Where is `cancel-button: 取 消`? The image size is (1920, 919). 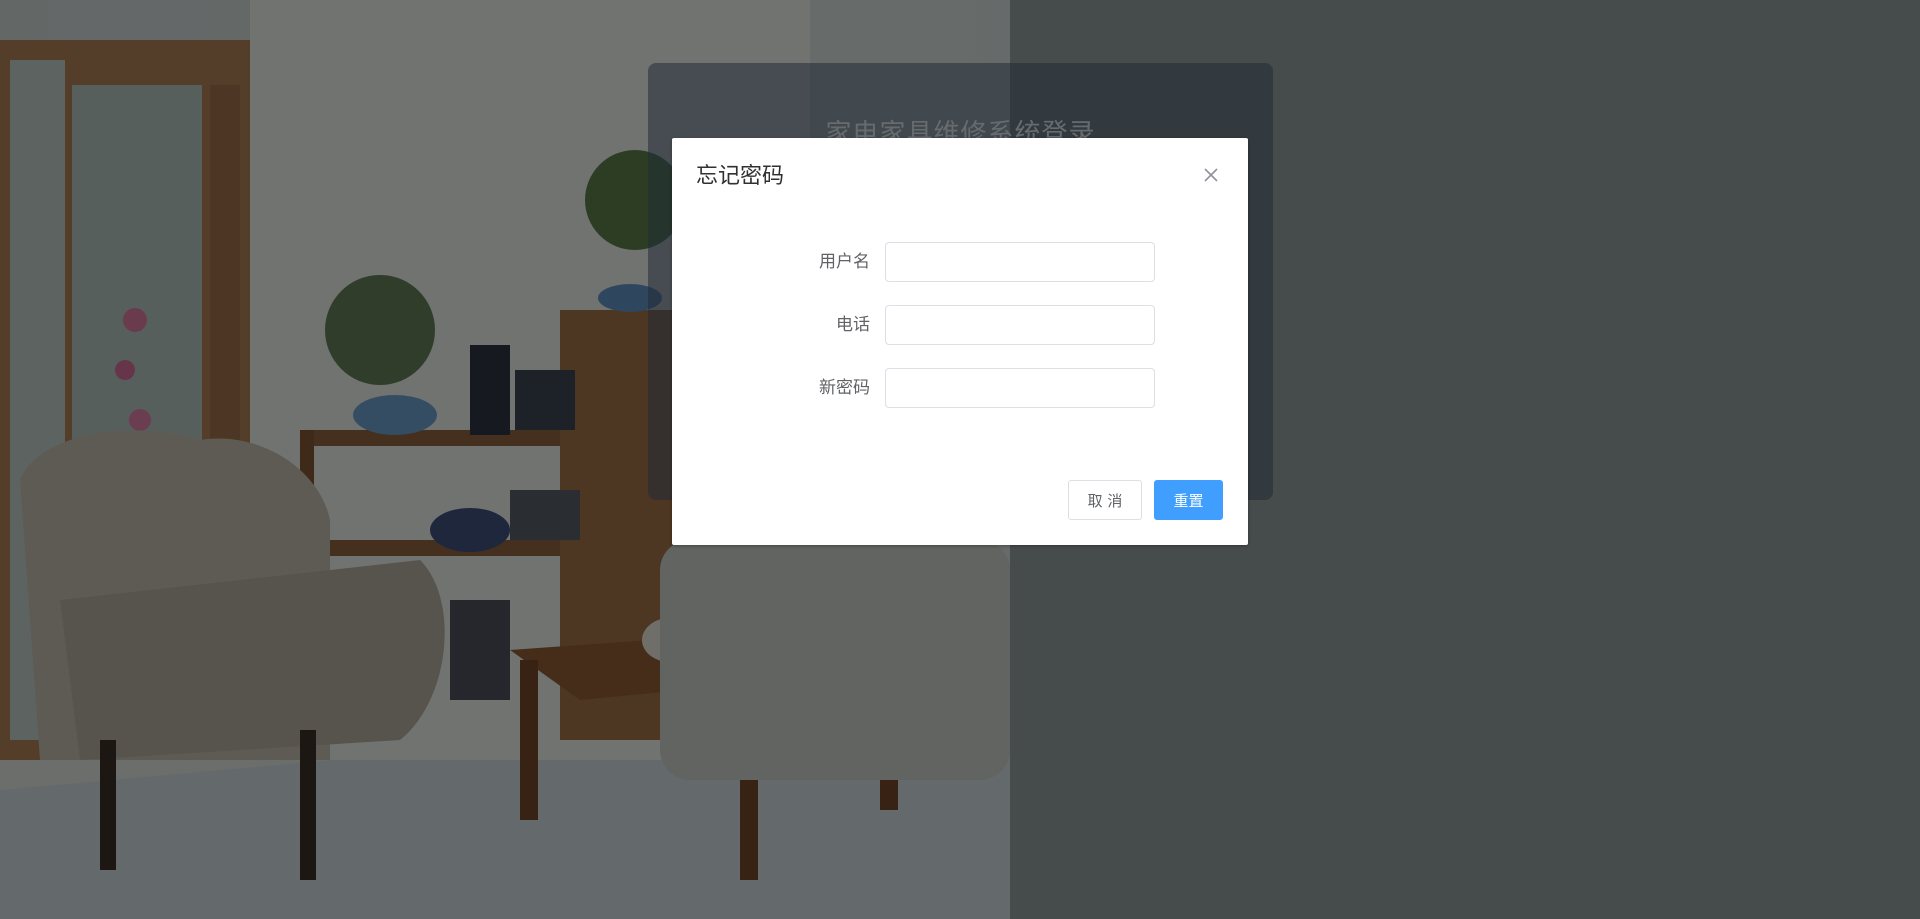
cancel-button: 取 消 is located at coordinates (1105, 500).